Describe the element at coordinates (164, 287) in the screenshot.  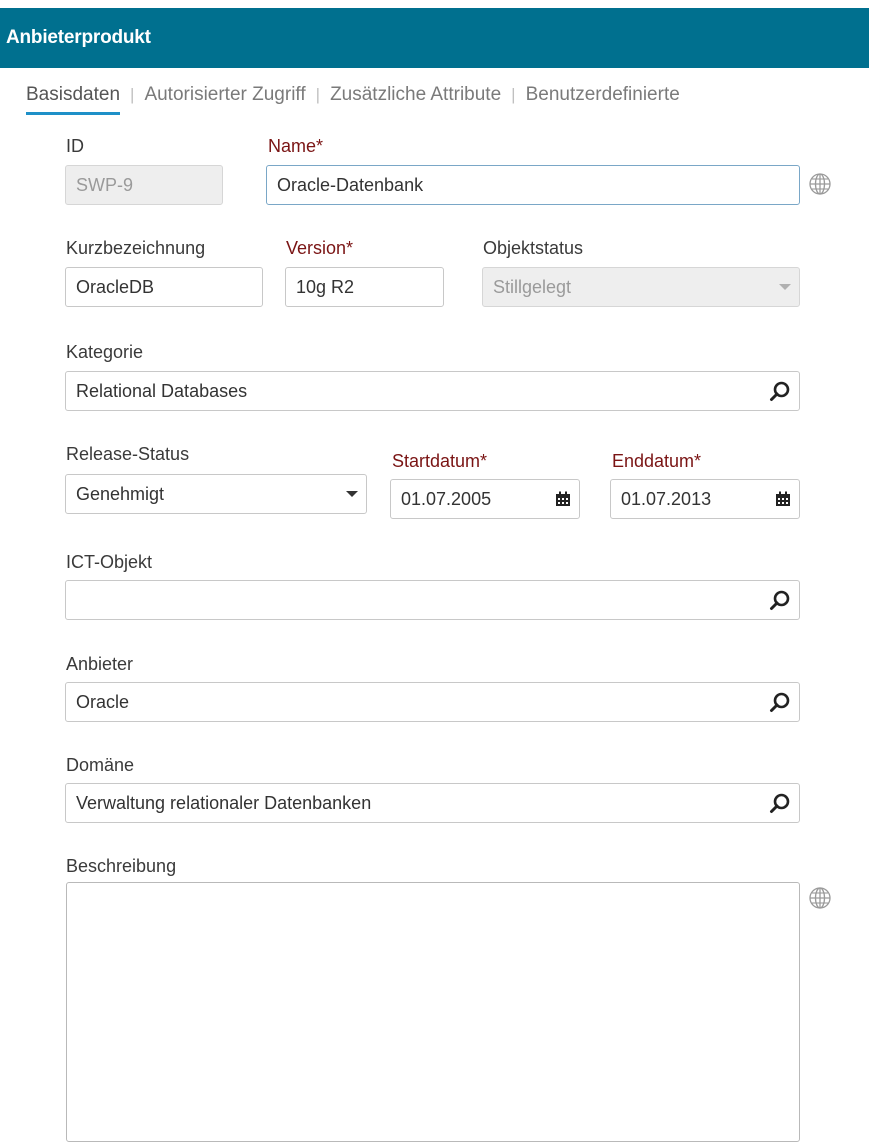
I see `short-name-input: OracleDB` at that location.